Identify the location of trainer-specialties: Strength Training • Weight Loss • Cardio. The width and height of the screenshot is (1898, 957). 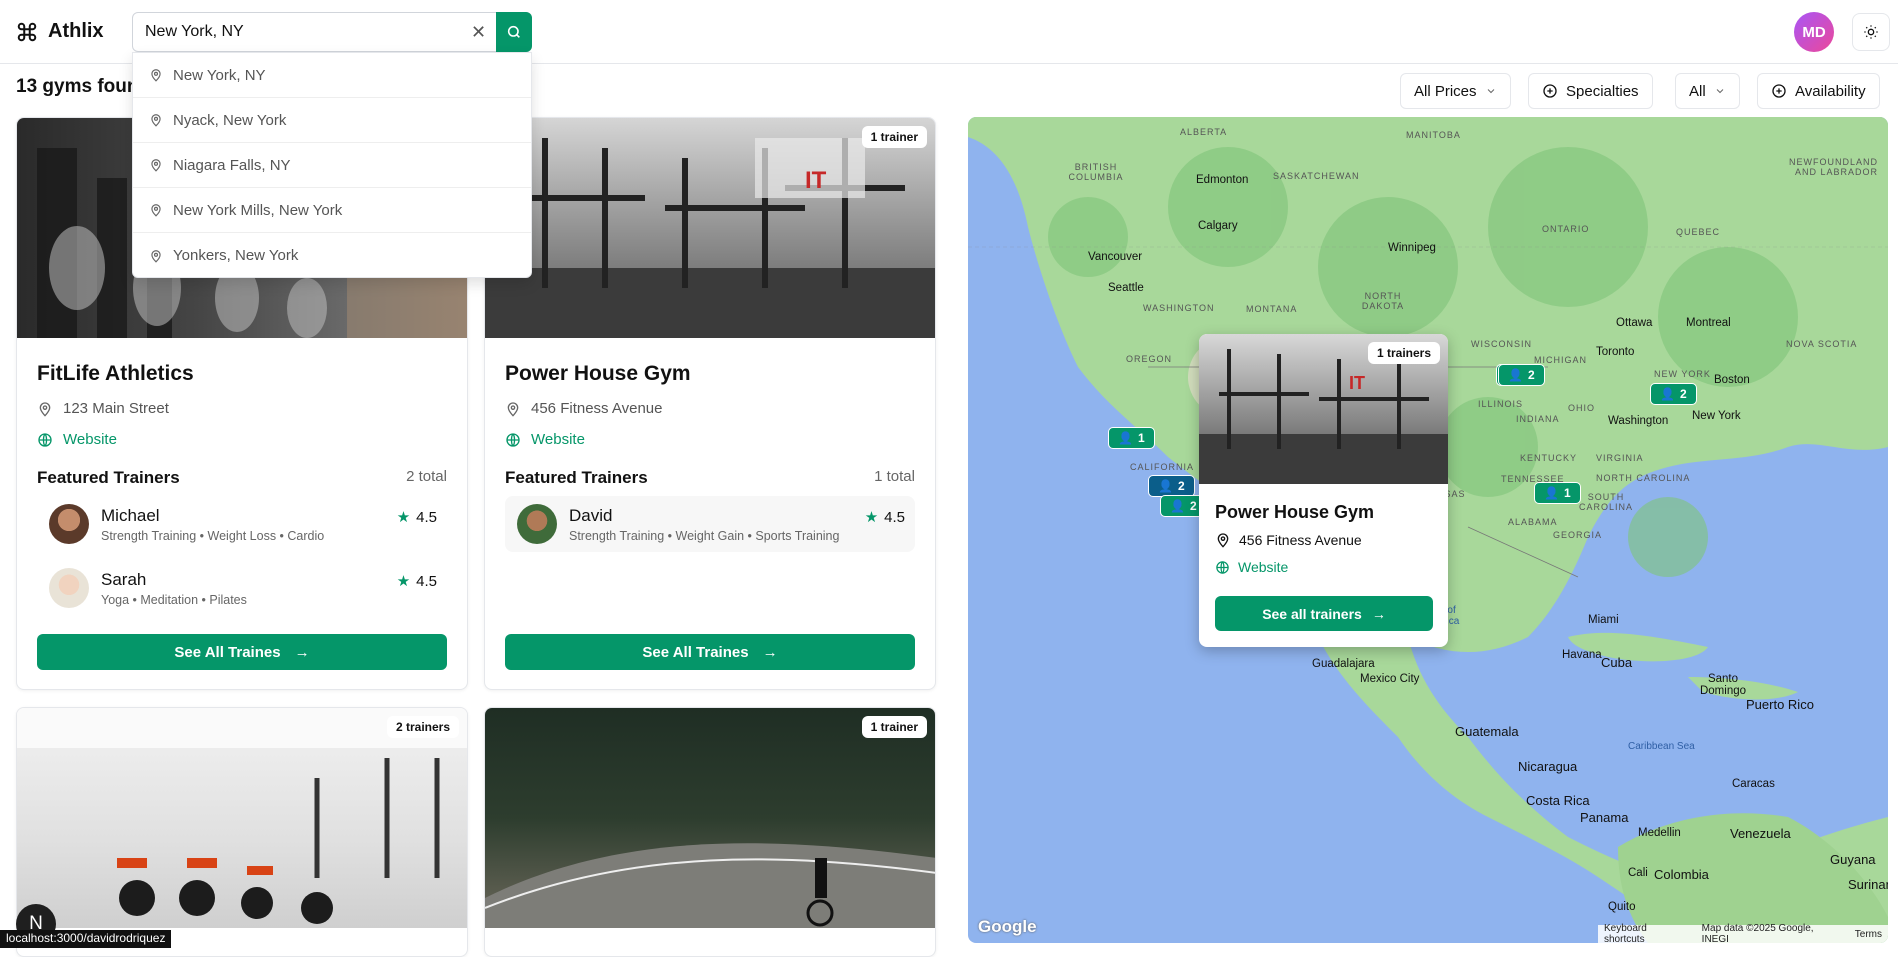
(213, 536).